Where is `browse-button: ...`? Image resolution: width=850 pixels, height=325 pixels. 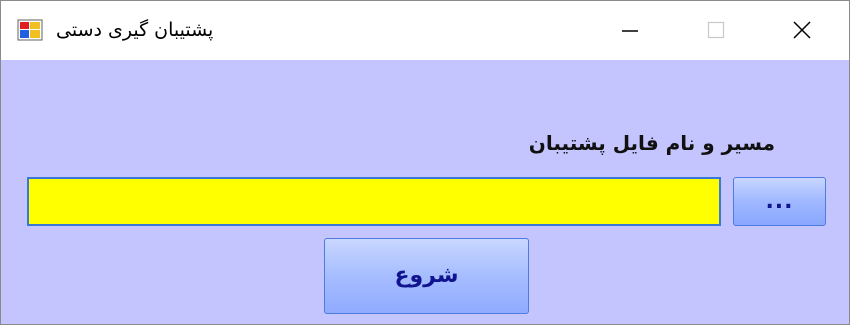 browse-button: ... is located at coordinates (779, 201).